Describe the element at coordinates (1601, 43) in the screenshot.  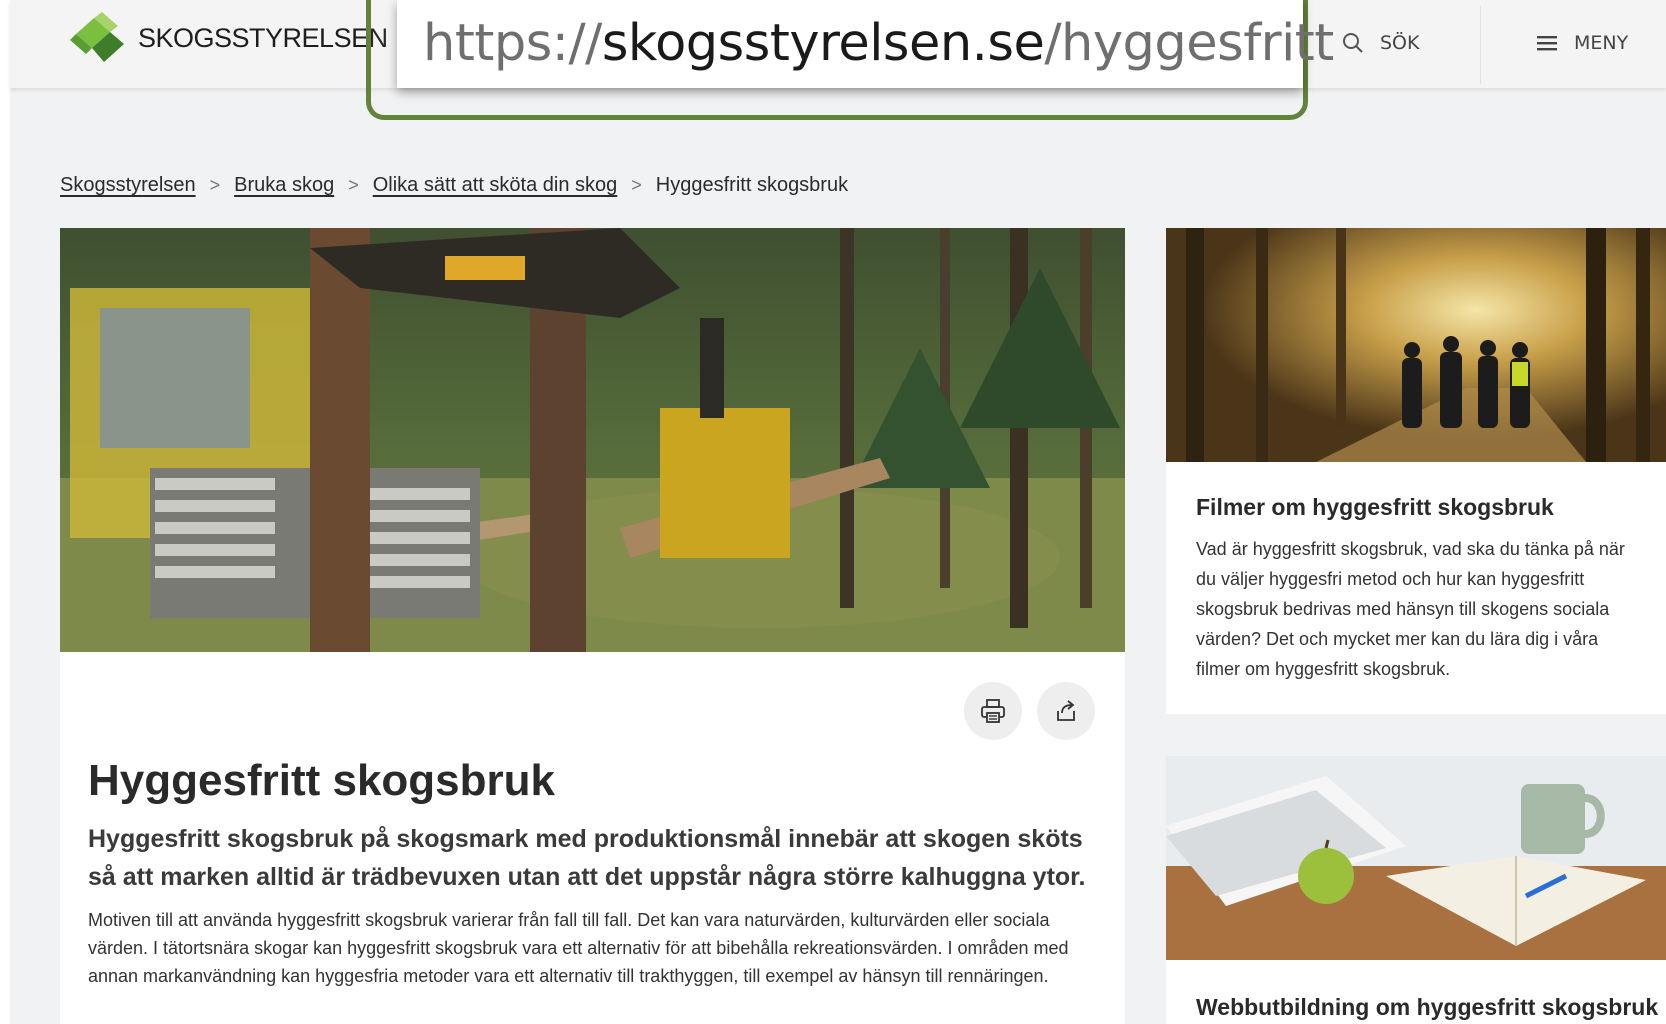
I see `menu-label: MENY` at that location.